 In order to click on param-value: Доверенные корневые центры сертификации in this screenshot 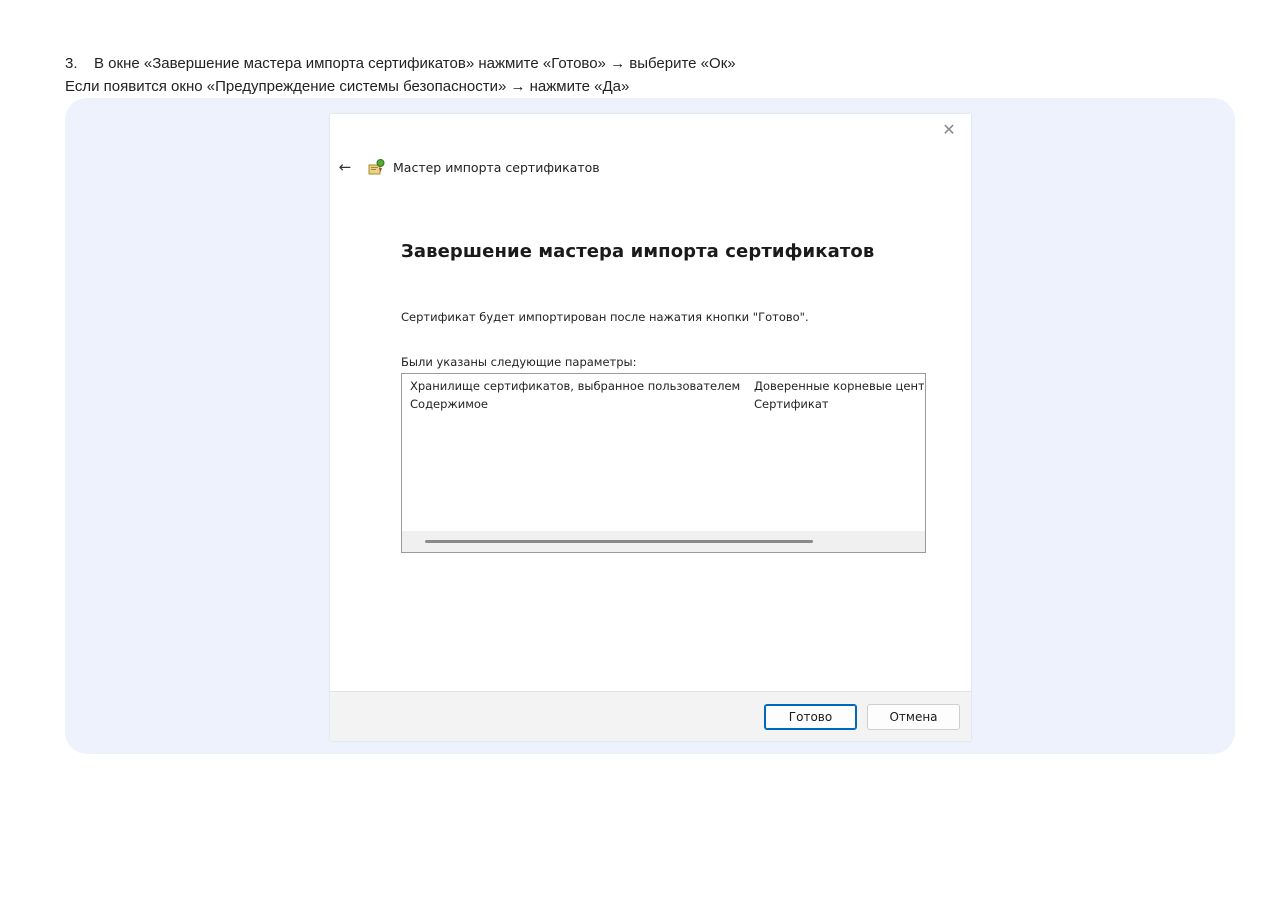, I will do `click(839, 386)`.